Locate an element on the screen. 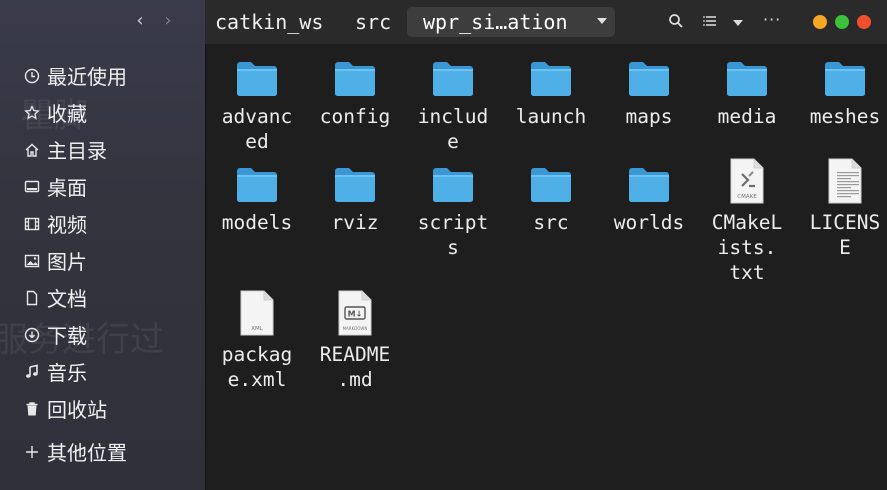 The image size is (887, 490). header-bar: catkin_ws src wpr_si…ation ··· is located at coordinates (546, 22).